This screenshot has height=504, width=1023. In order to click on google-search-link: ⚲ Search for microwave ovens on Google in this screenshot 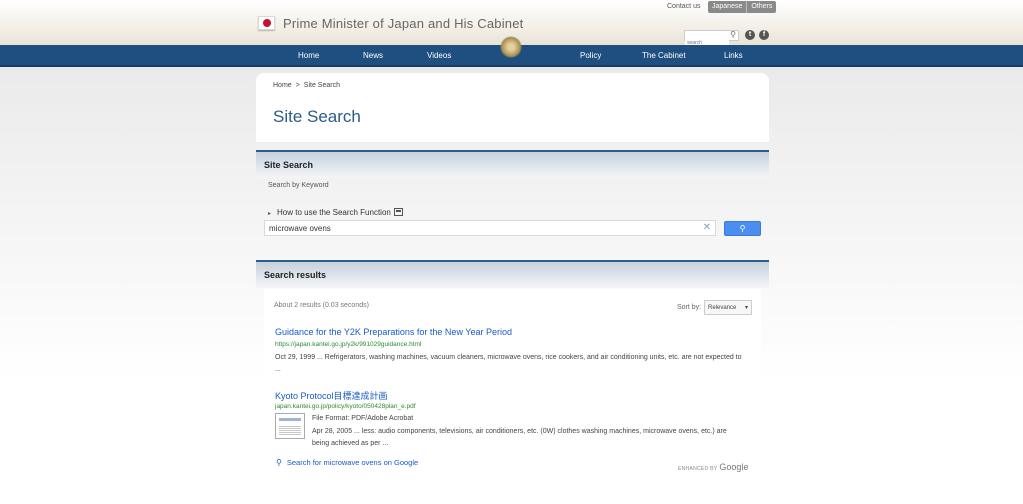, I will do `click(347, 462)`.